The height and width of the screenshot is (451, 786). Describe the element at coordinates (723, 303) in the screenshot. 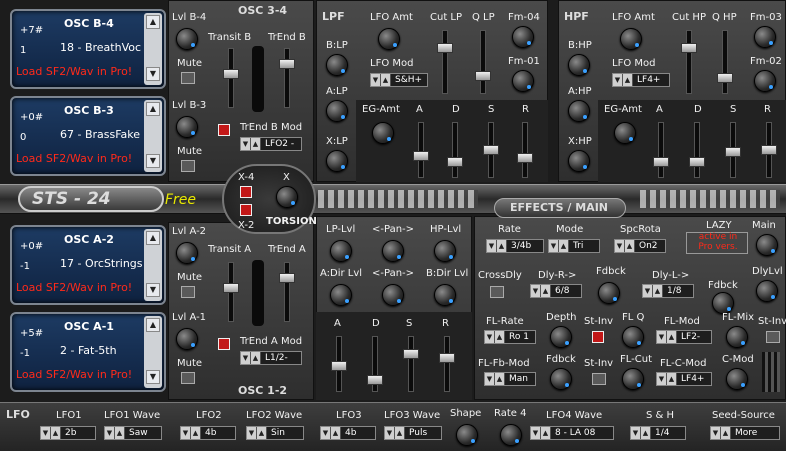

I see `fdbck2-knob` at that location.